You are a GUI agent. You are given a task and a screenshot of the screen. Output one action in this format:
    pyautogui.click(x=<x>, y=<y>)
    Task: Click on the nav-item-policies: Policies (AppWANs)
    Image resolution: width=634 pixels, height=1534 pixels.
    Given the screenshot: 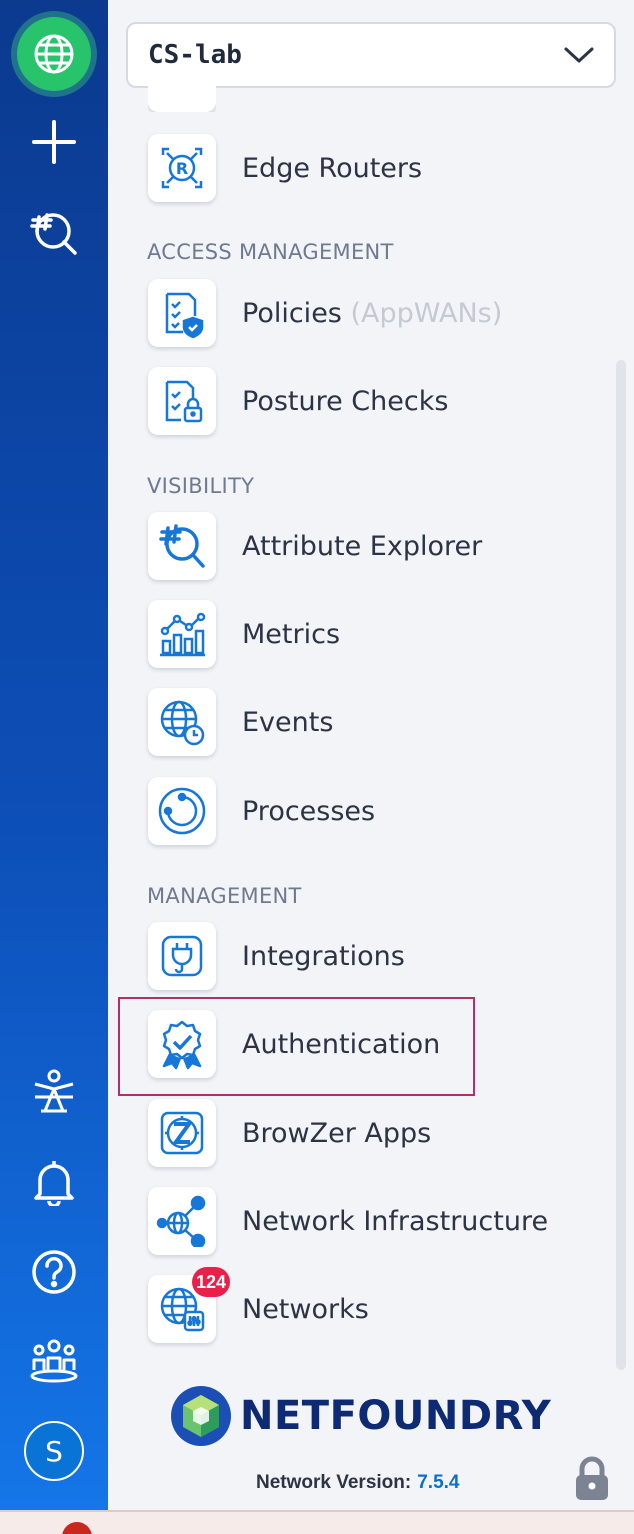 What is the action you would take?
    pyautogui.click(x=325, y=313)
    